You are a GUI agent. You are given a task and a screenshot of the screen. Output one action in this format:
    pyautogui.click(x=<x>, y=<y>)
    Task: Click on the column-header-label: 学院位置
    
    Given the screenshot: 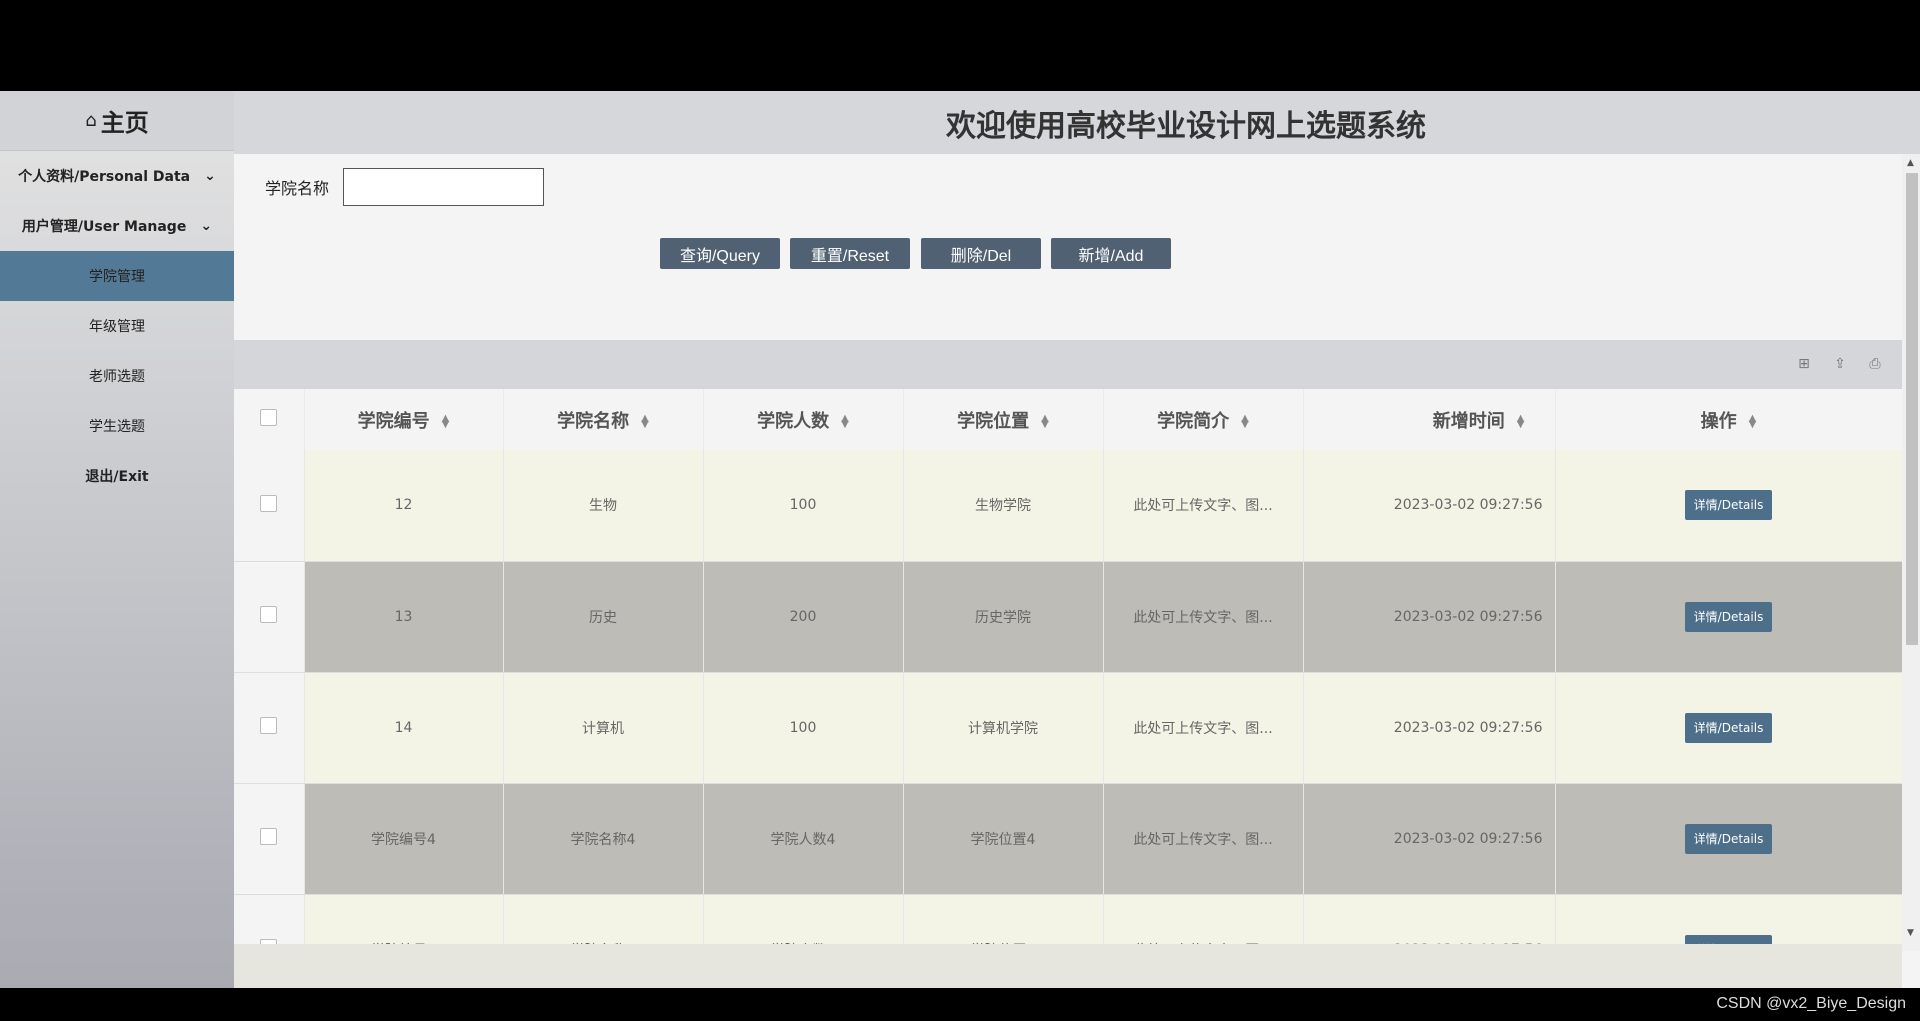 What is the action you would take?
    pyautogui.click(x=993, y=421)
    